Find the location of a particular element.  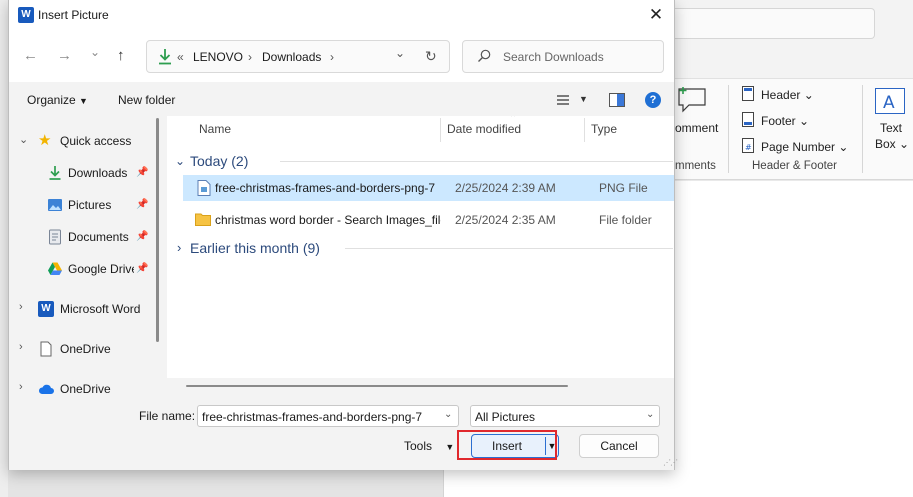

file-type: File folder is located at coordinates (625, 220).